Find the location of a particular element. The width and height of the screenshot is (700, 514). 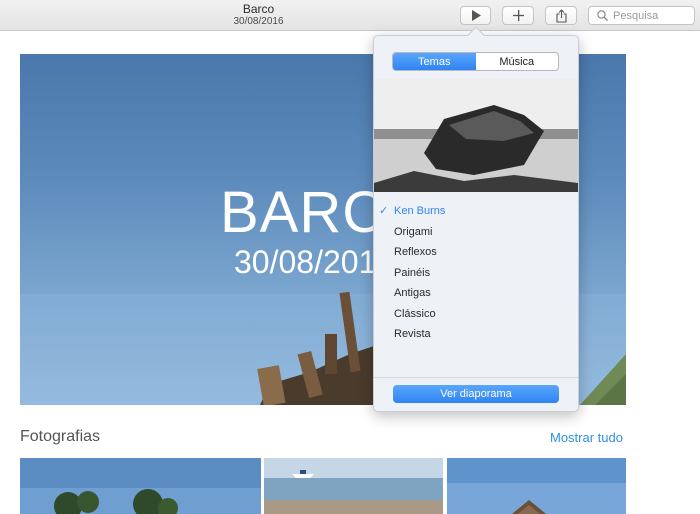

play-icon is located at coordinates (476, 15).